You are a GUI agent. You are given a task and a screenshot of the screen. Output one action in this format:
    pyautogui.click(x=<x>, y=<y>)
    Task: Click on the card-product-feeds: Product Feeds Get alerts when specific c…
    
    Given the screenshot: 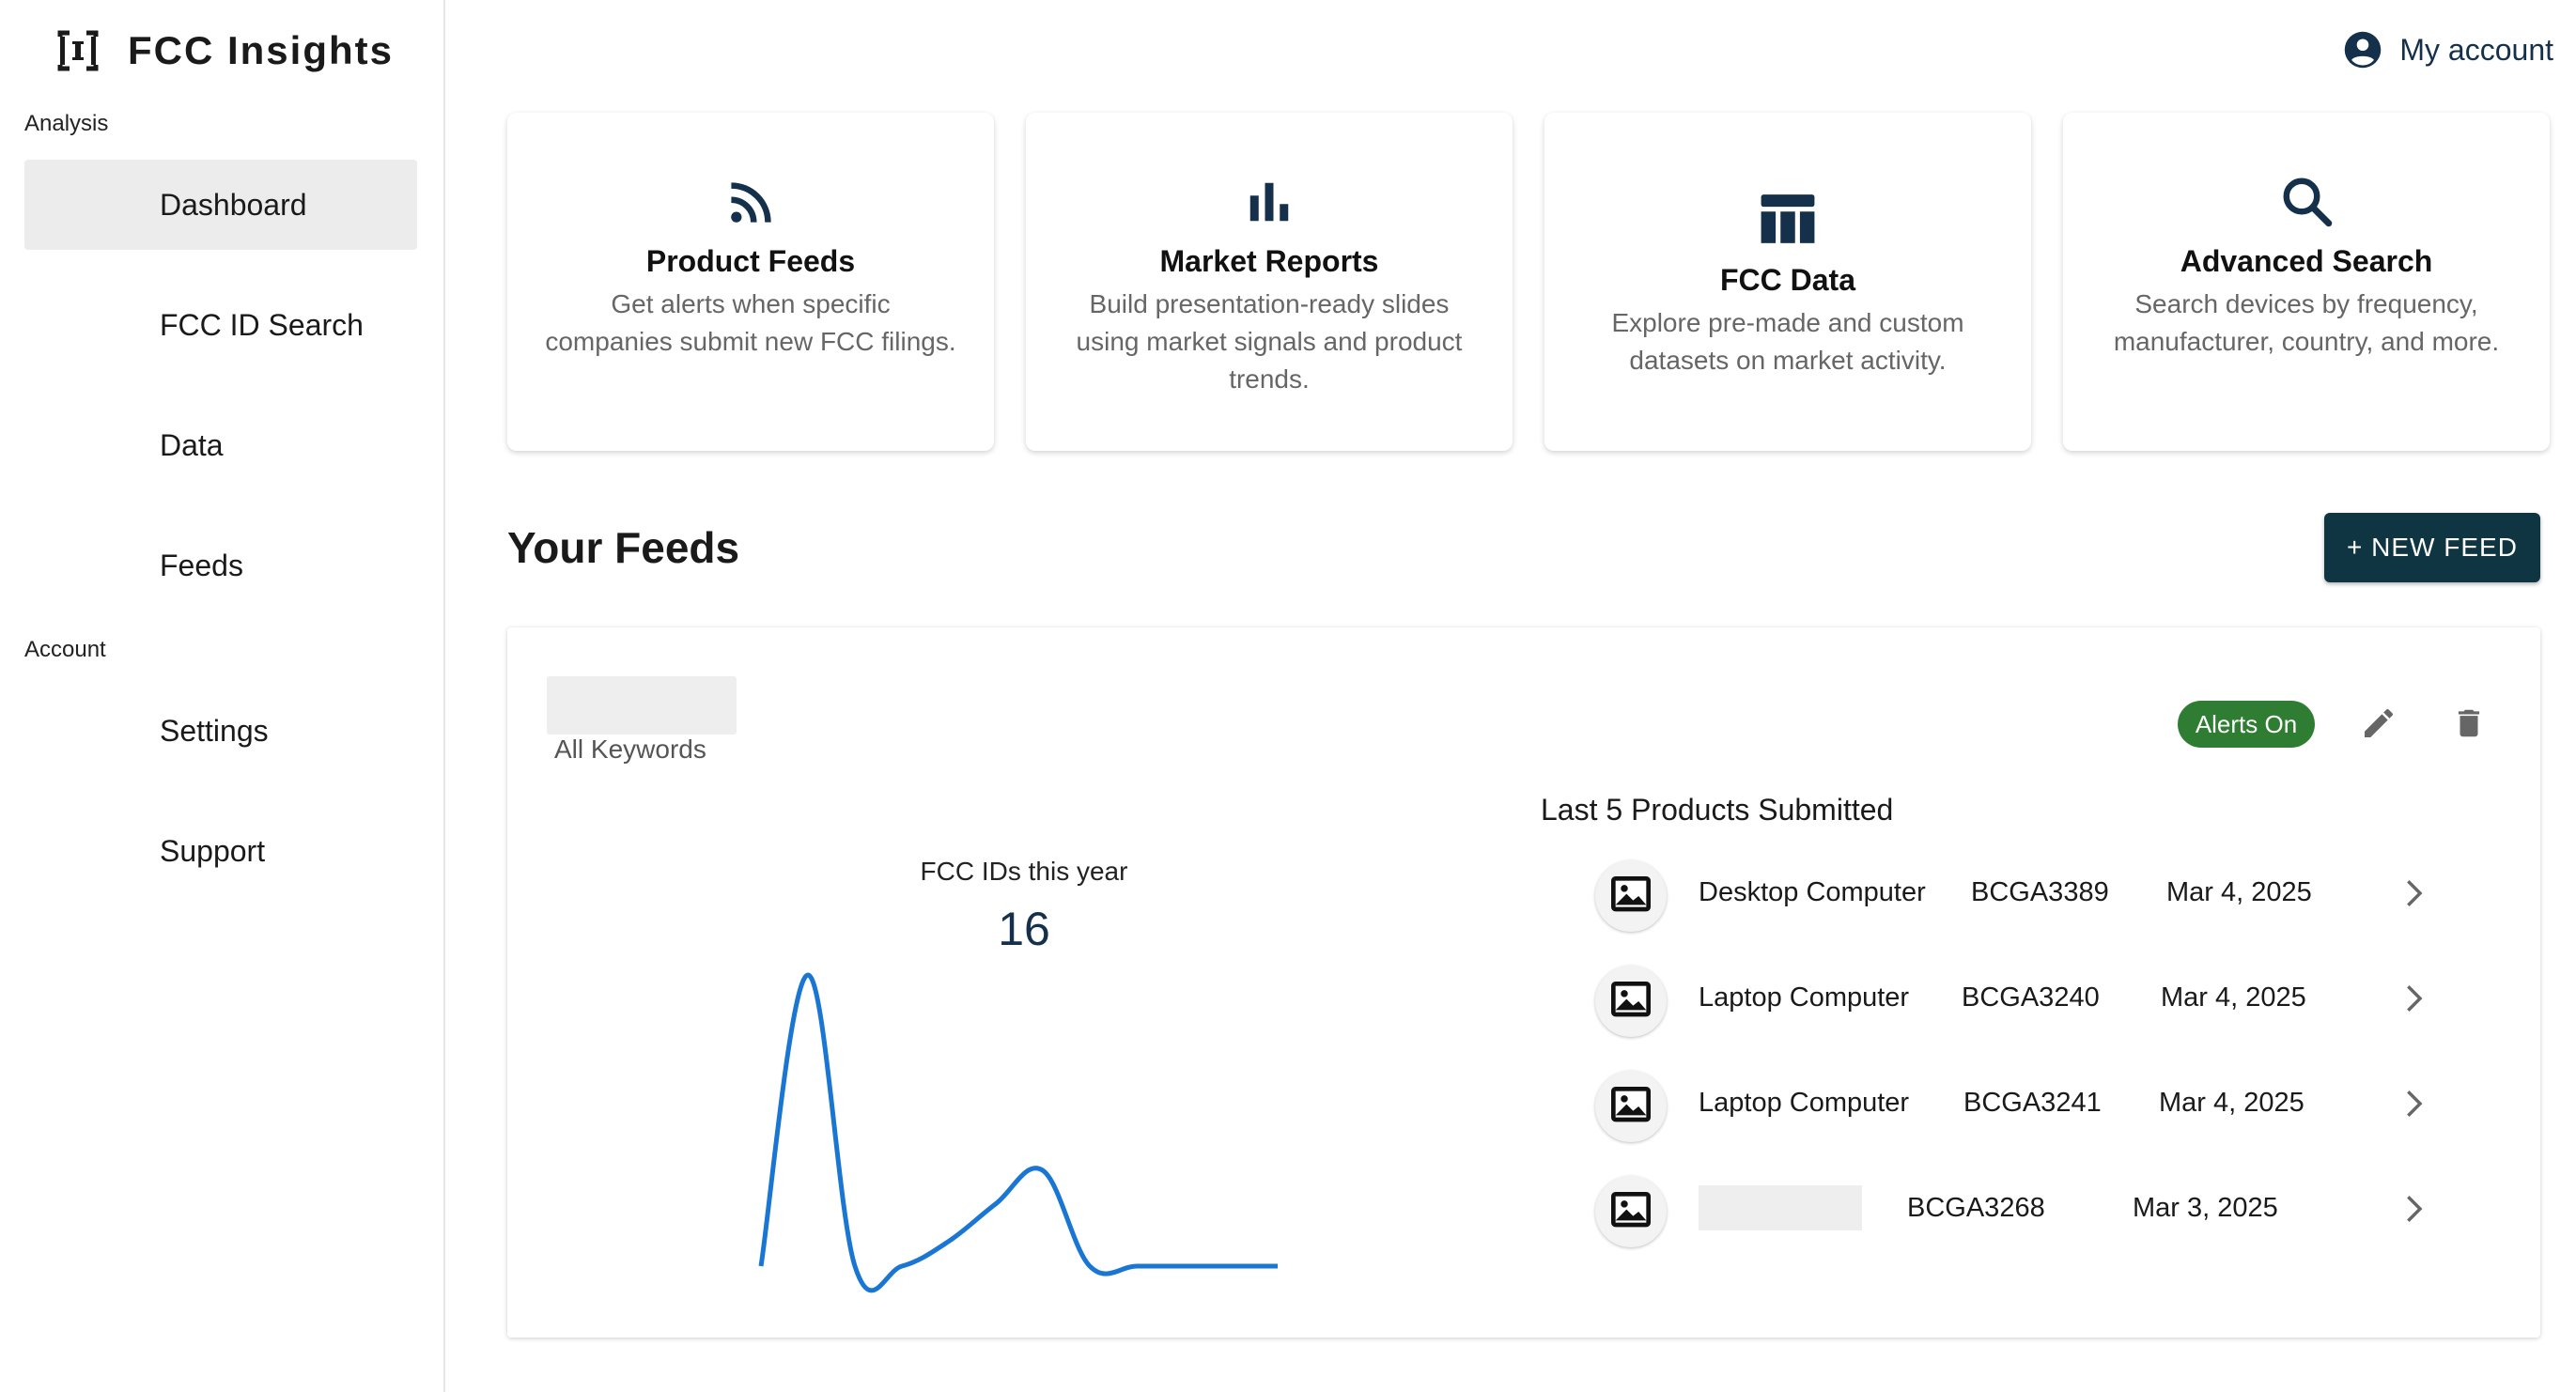 What is the action you would take?
    pyautogui.click(x=750, y=282)
    